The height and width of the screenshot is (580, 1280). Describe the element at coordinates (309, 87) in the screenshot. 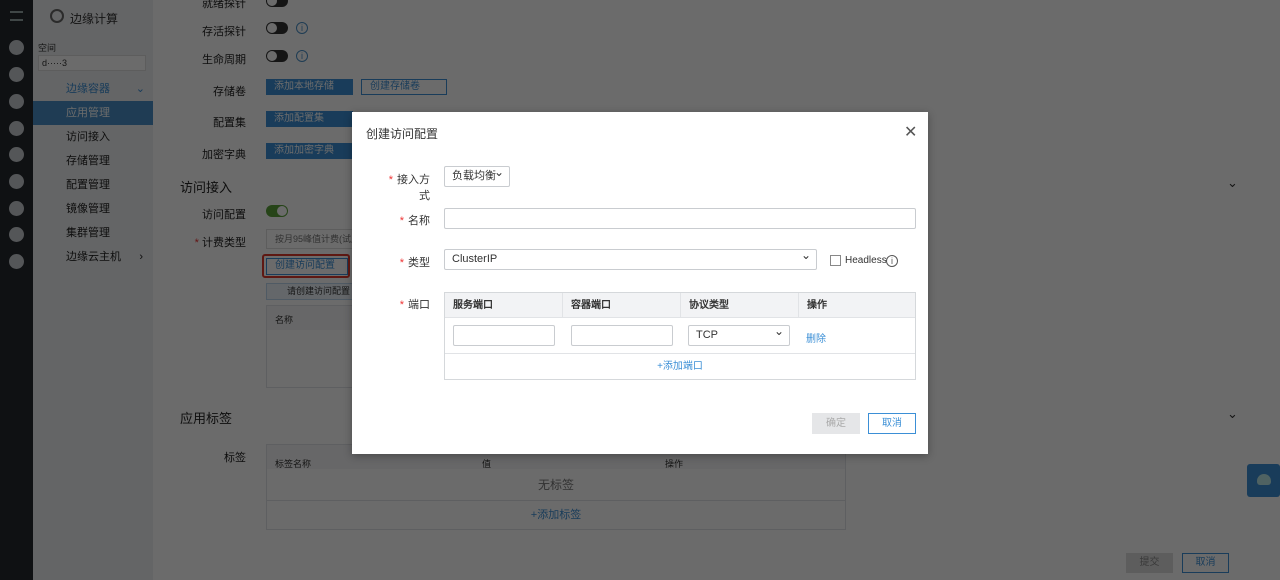

I see `add-local-storage-button: 添加本地存储` at that location.